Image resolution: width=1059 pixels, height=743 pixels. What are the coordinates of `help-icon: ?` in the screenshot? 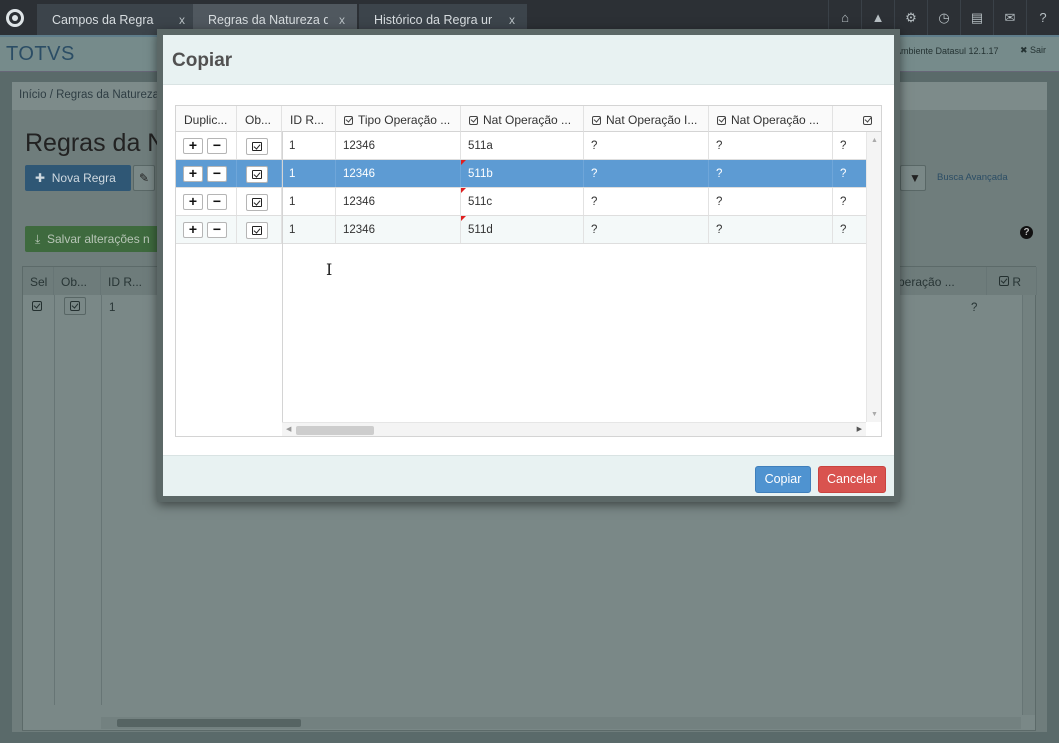 It's located at (1026, 232).